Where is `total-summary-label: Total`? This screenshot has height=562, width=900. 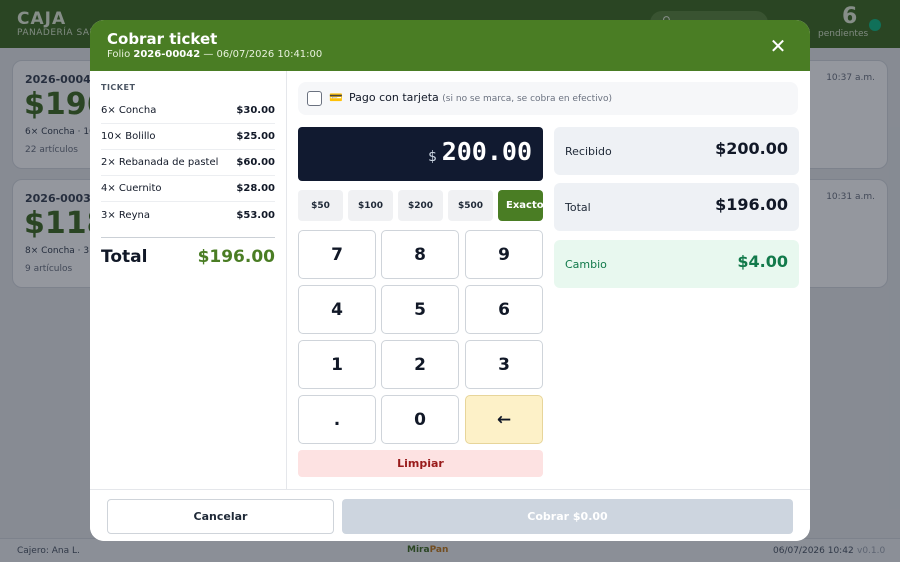 total-summary-label: Total is located at coordinates (578, 207).